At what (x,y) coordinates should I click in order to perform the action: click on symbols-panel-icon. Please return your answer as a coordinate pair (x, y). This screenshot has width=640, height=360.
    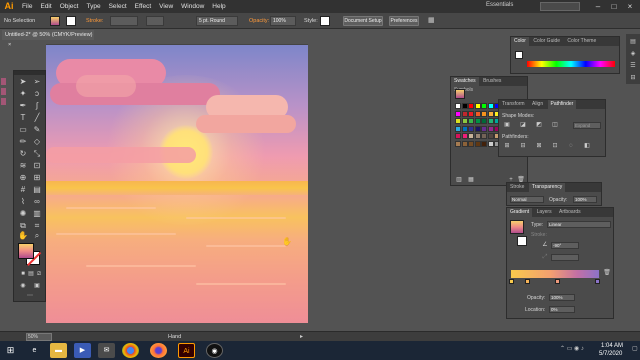
    Looking at the image, I should click on (3, 101).